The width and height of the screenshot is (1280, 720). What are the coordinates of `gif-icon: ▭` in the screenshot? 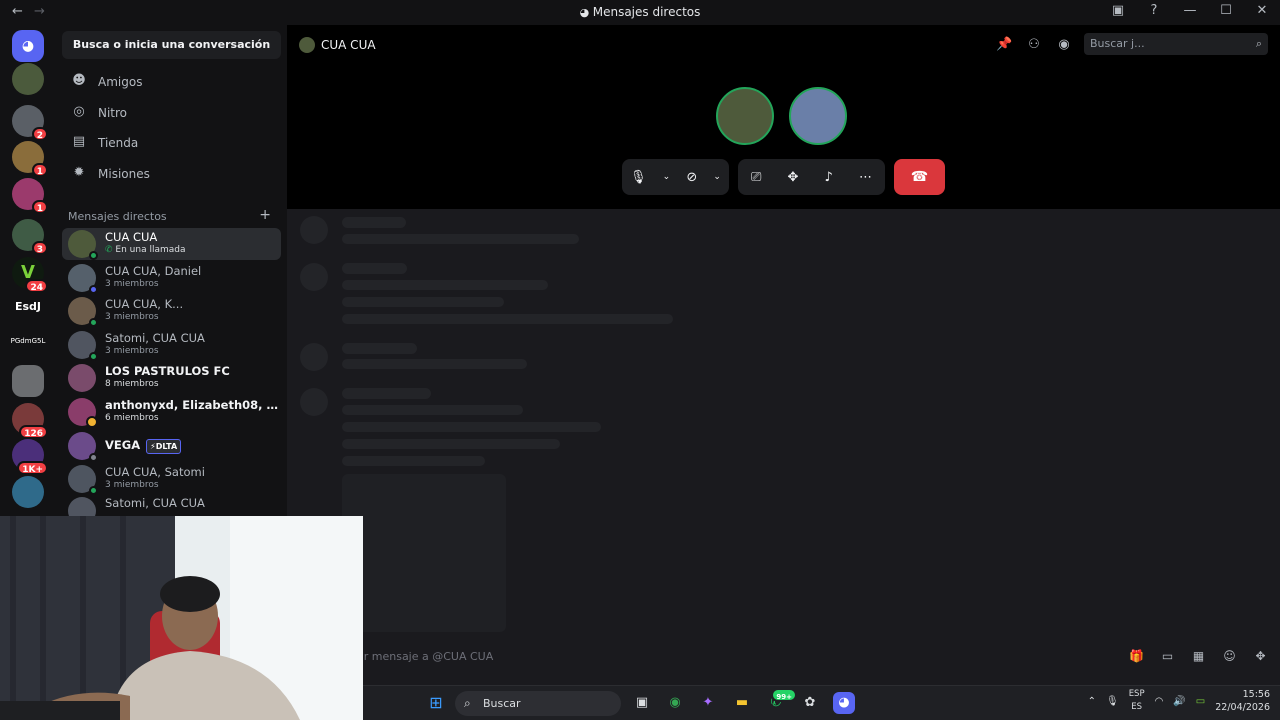 It's located at (1167, 656).